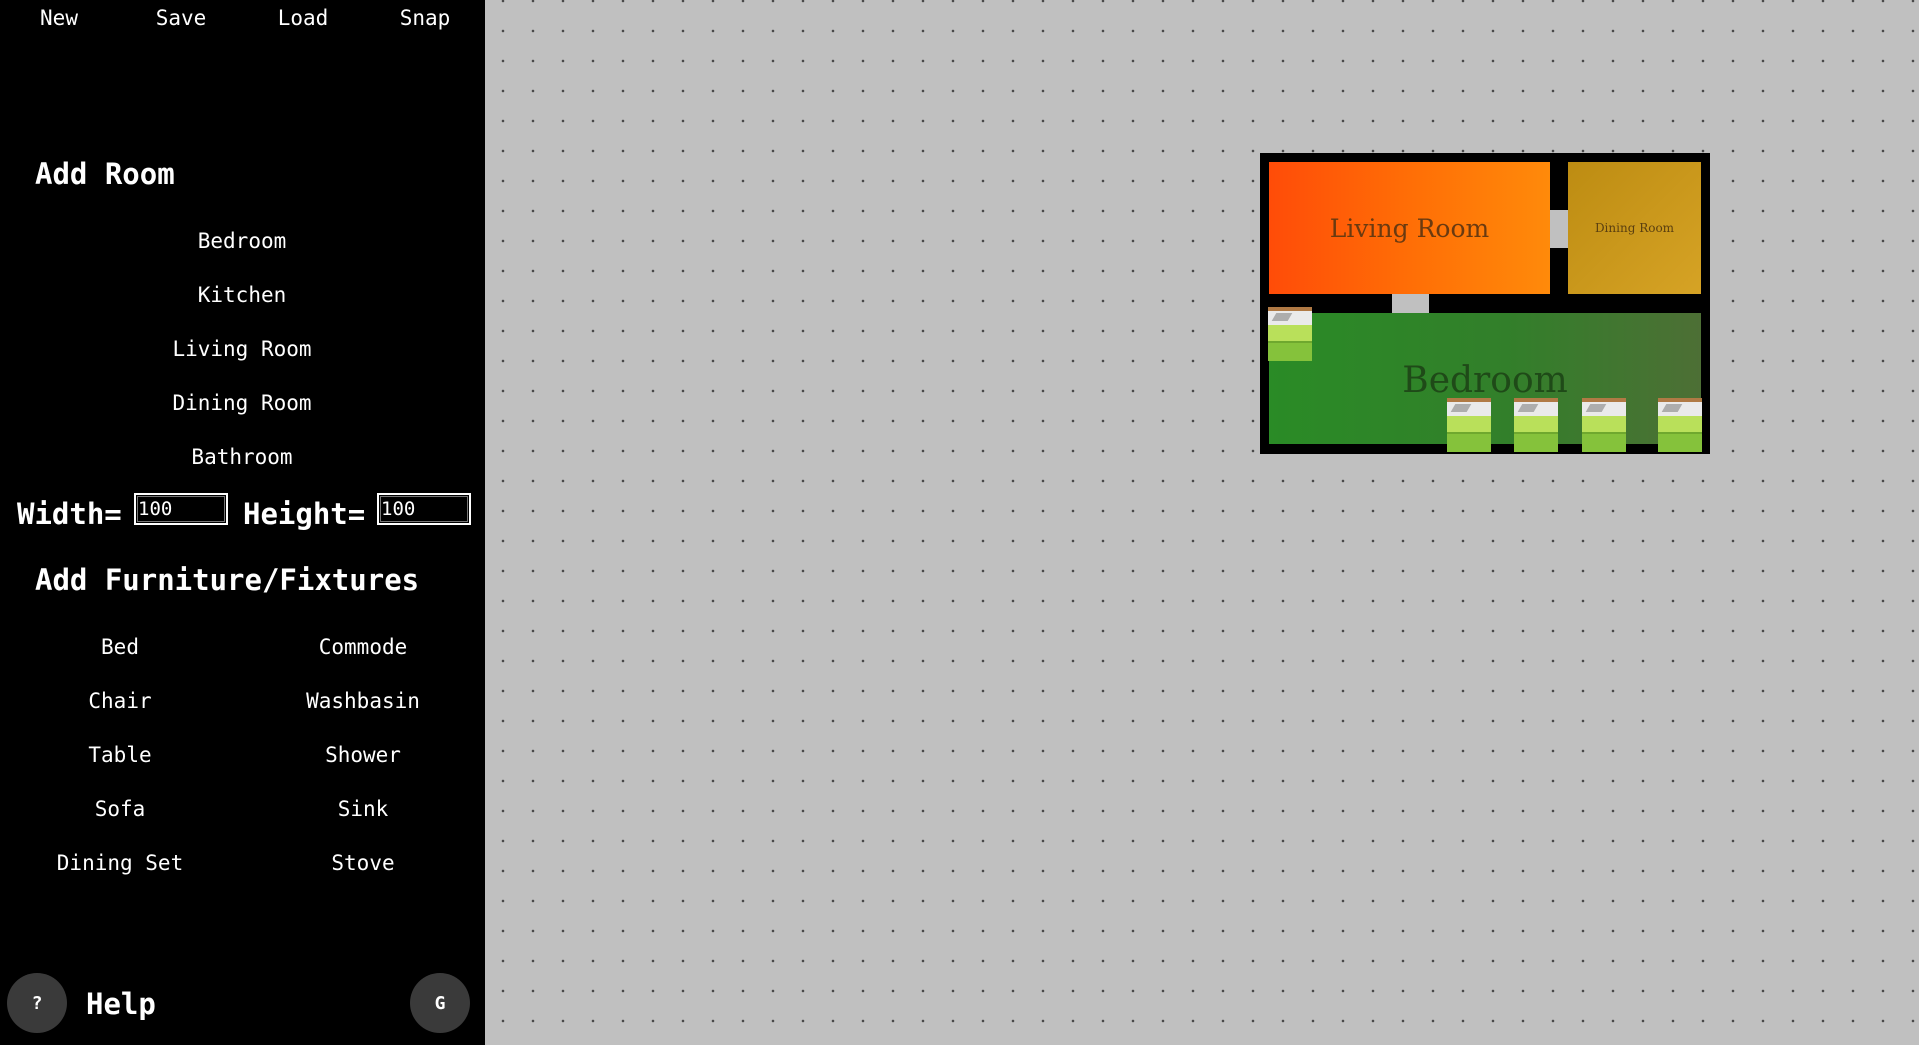 The height and width of the screenshot is (1045, 1919). What do you see at coordinates (242, 241) in the screenshot?
I see `add-bedroom-button: Bedroom` at bounding box center [242, 241].